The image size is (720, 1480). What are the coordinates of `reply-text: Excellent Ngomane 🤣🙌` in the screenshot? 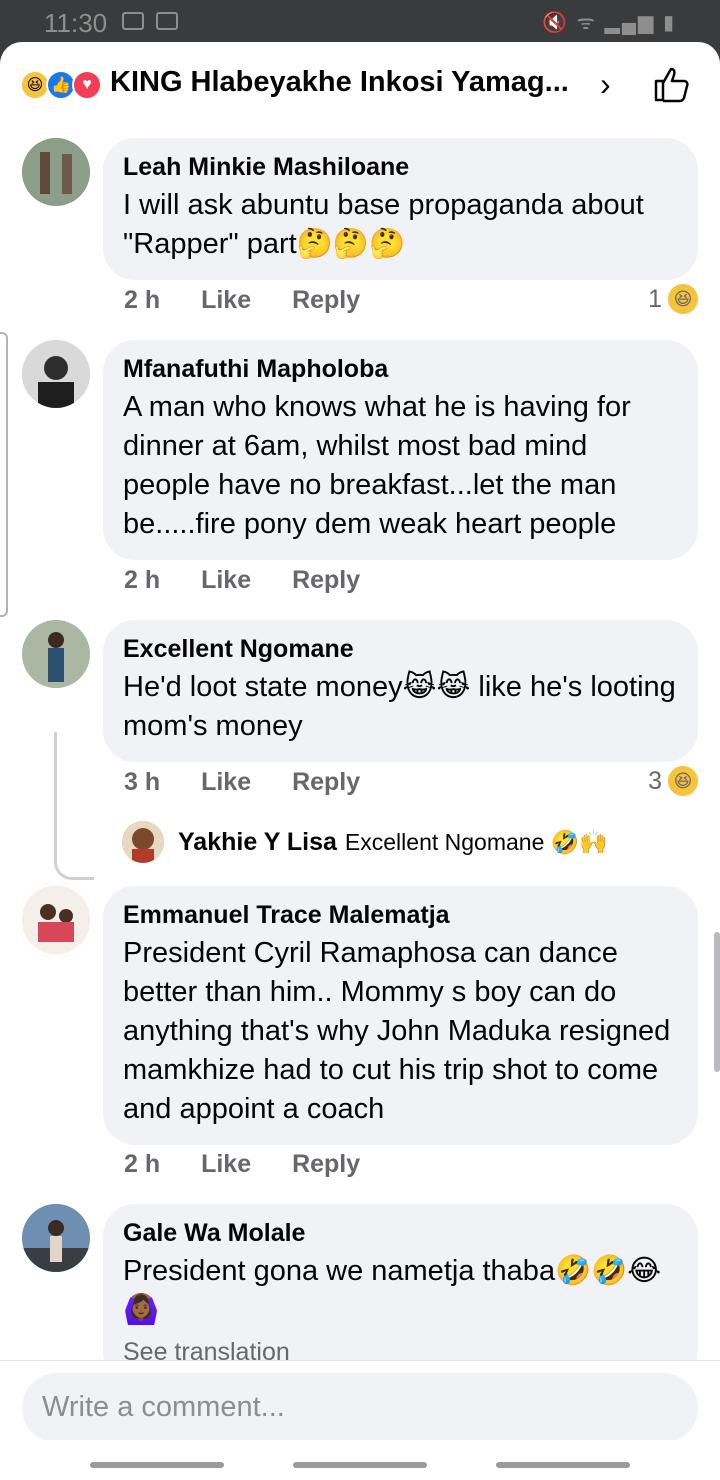 It's located at (476, 841).